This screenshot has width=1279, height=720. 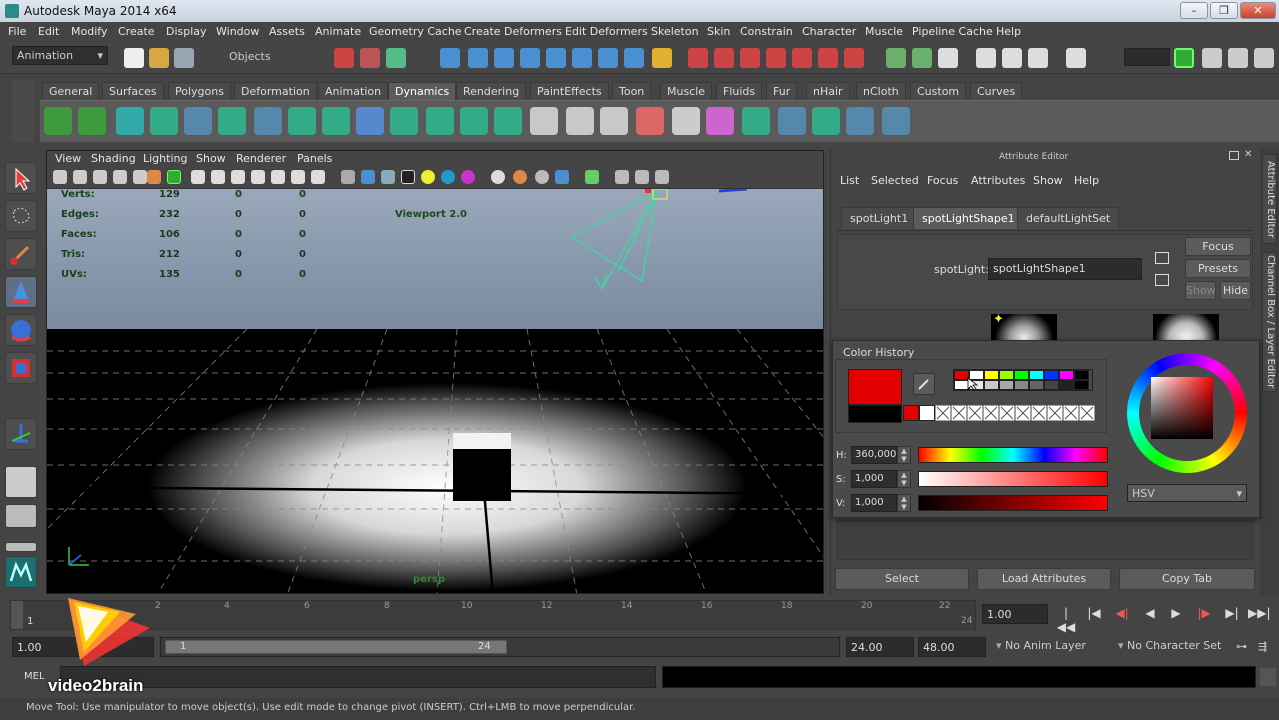 What do you see at coordinates (58, 121) in the screenshot?
I see `particle-tool-icon` at bounding box center [58, 121].